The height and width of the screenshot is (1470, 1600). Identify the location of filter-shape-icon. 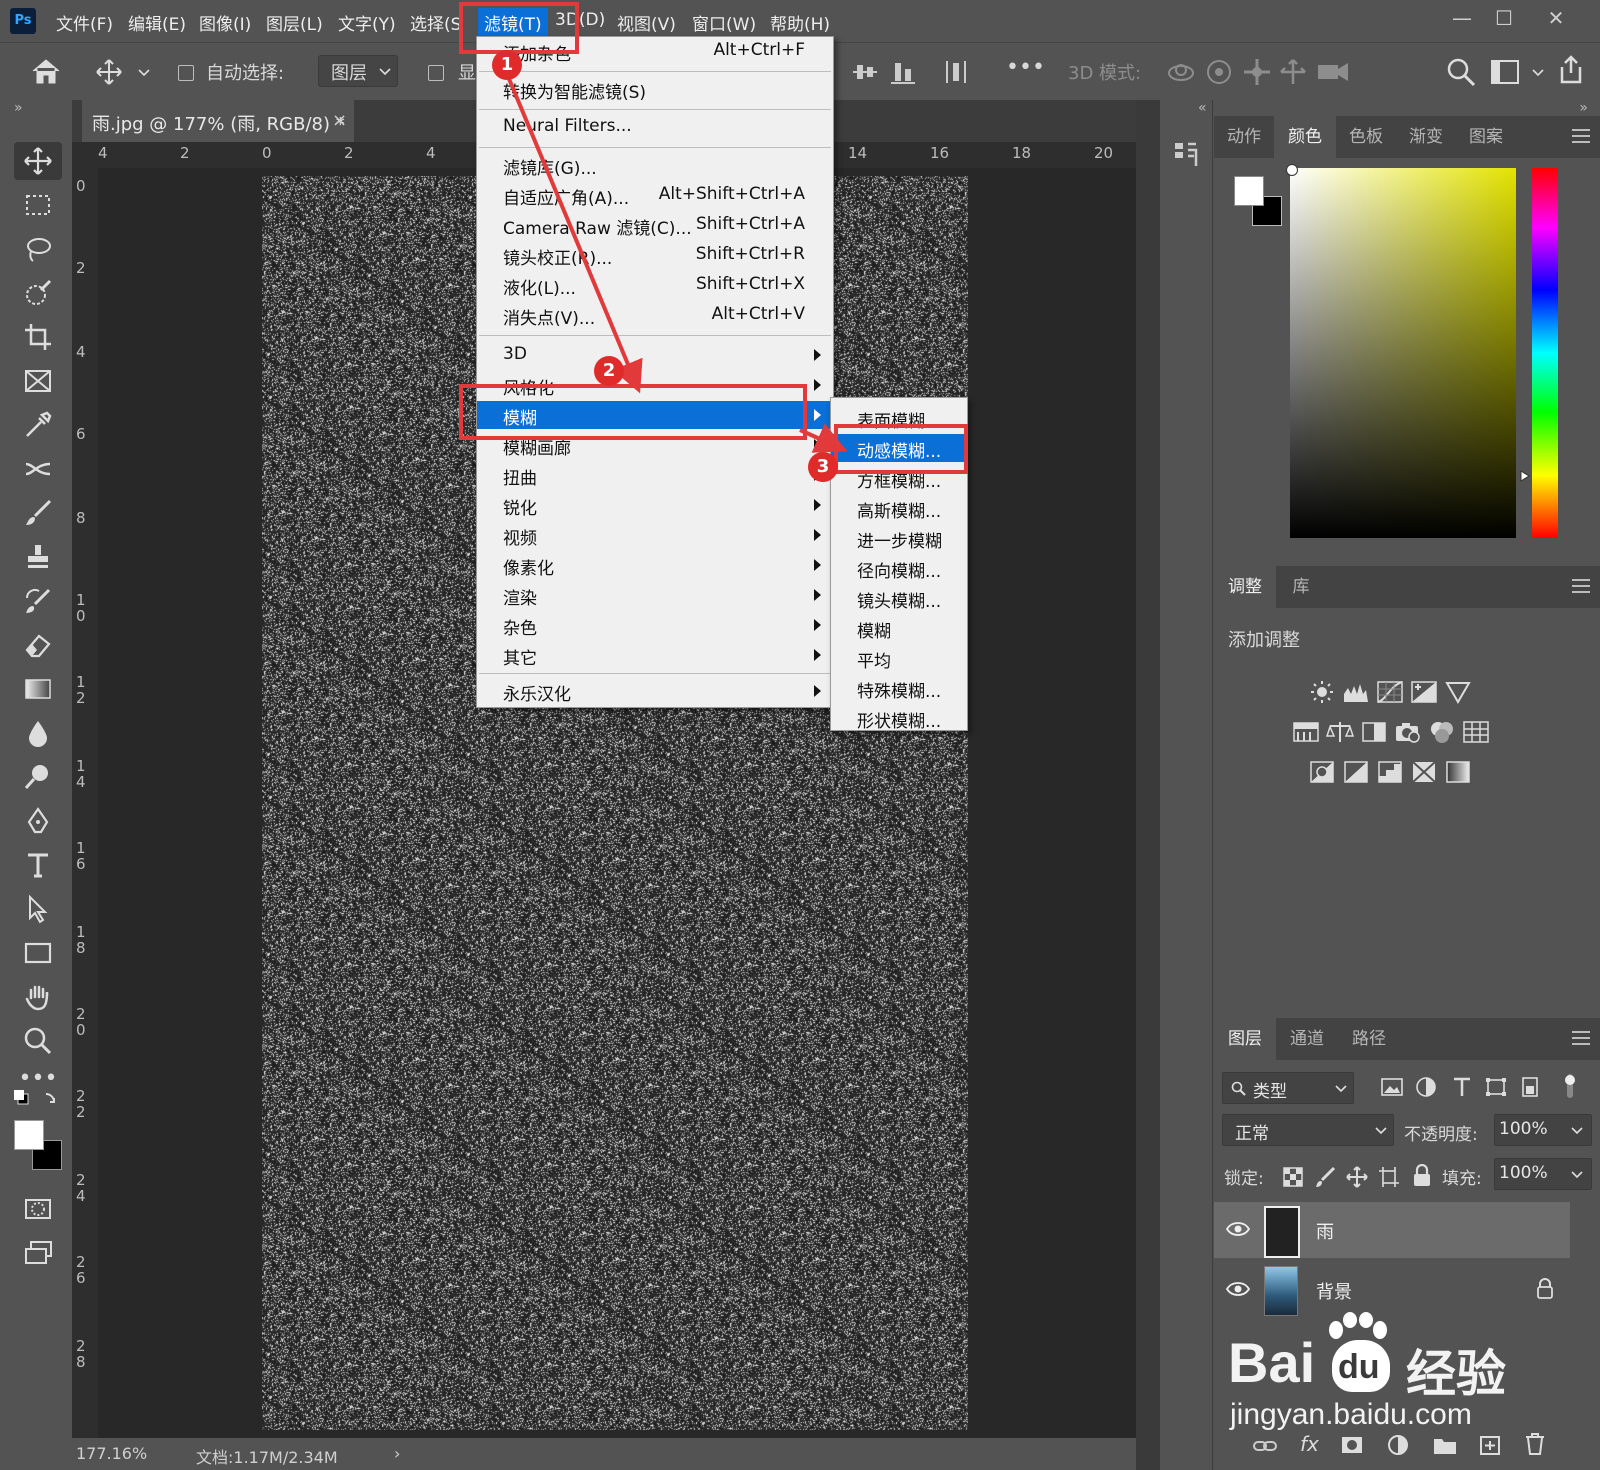
(1496, 1087).